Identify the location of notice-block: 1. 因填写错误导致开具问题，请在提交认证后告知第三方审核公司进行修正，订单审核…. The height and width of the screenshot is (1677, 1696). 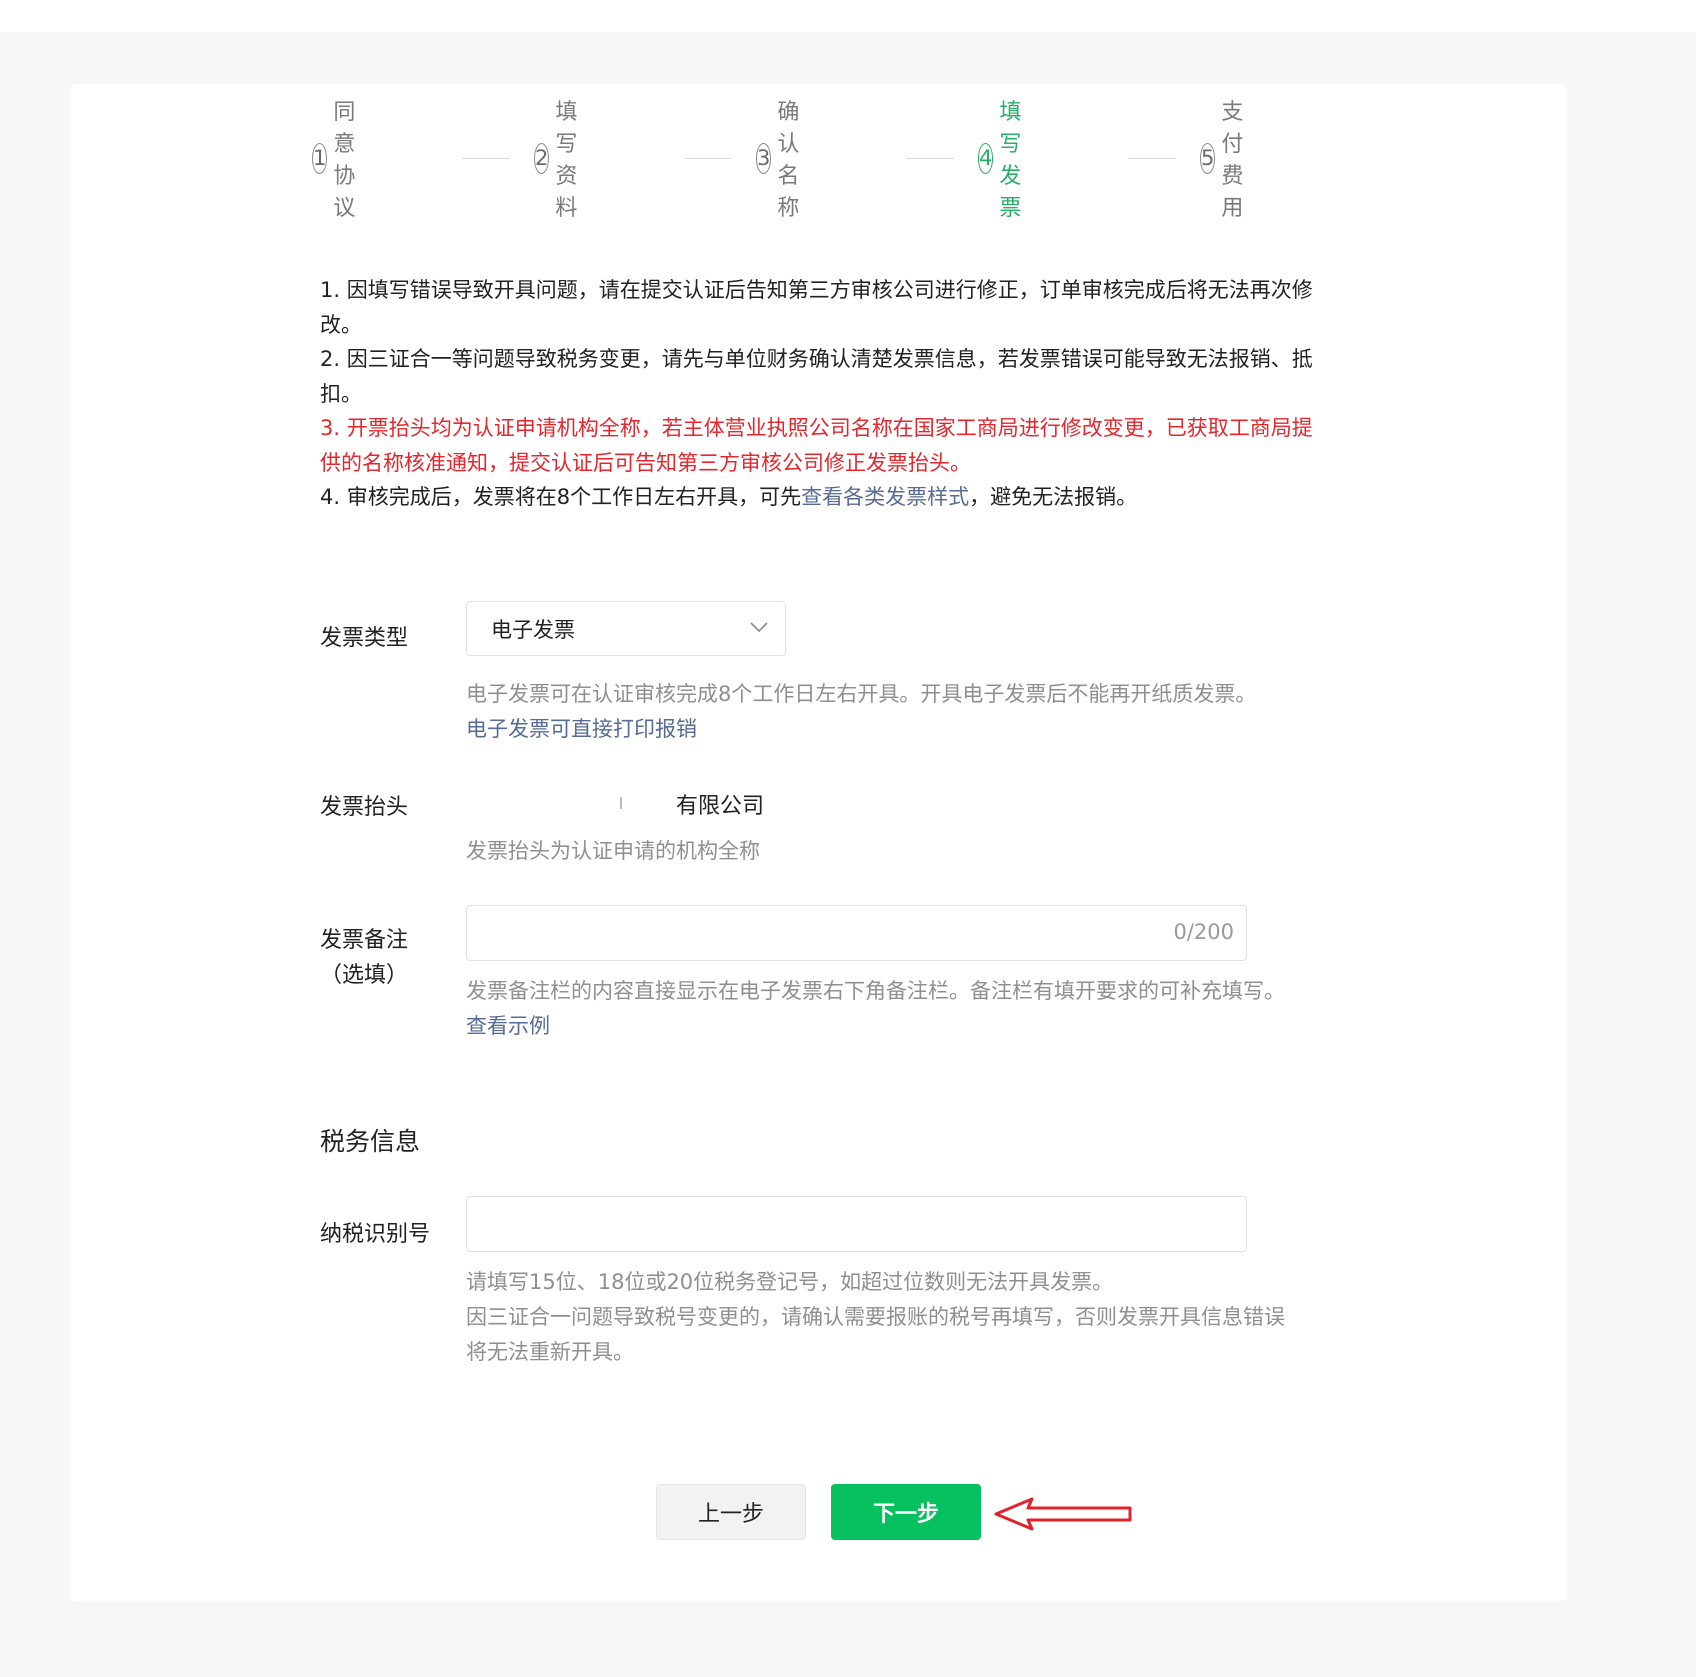
(820, 394).